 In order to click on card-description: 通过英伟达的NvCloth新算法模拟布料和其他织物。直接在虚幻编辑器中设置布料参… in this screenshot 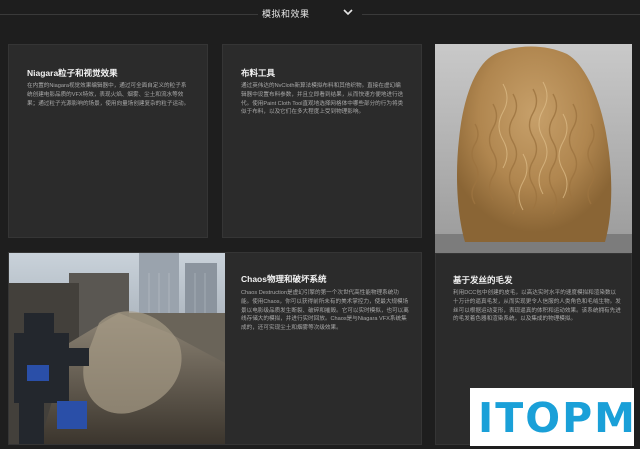, I will do `click(322, 99)`.